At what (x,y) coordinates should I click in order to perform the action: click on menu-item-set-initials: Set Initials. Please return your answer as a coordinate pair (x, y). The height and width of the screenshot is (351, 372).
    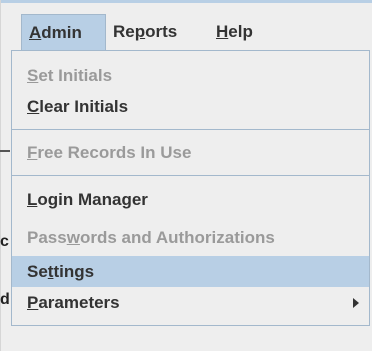
    Looking at the image, I should click on (190, 75).